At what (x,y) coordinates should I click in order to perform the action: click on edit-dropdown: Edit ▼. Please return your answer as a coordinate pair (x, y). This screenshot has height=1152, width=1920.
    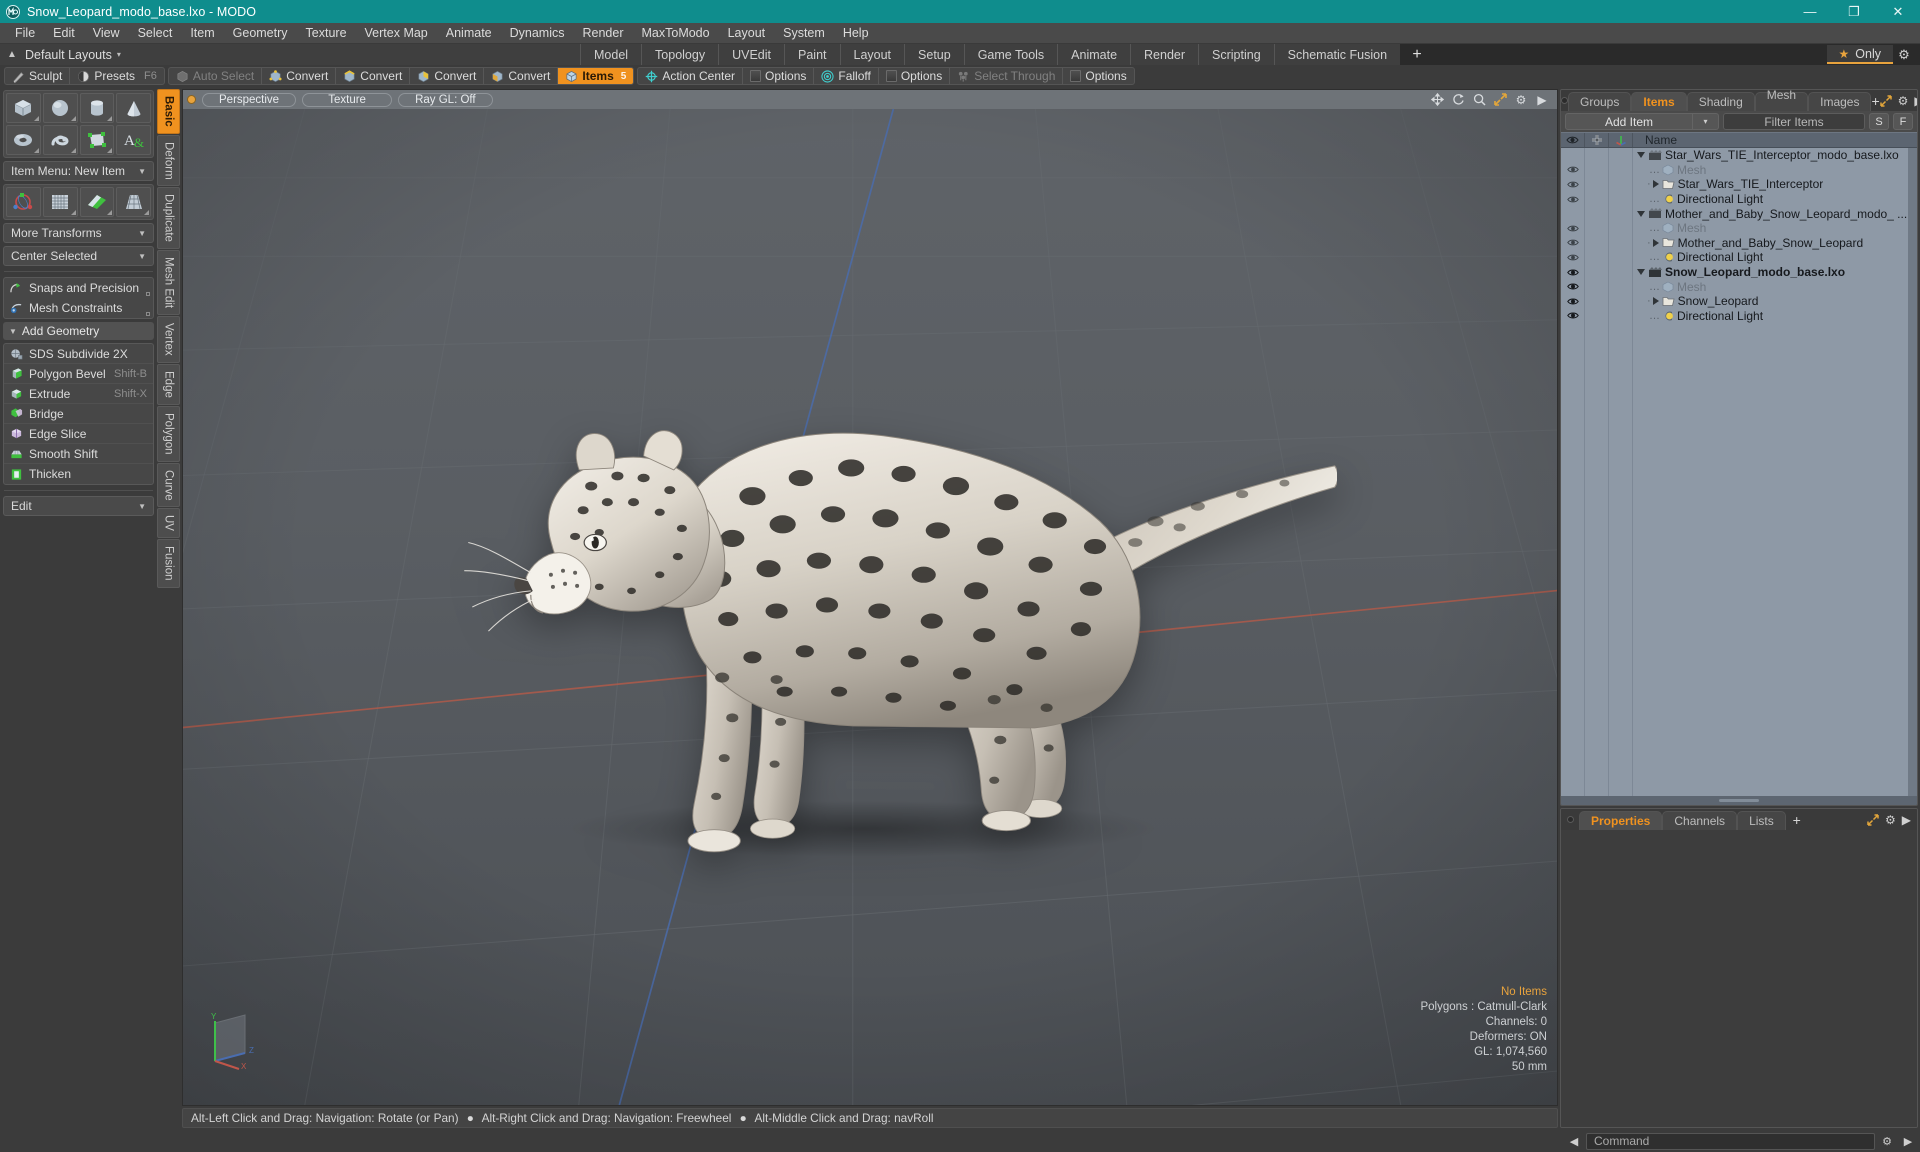
    Looking at the image, I should click on (78, 506).